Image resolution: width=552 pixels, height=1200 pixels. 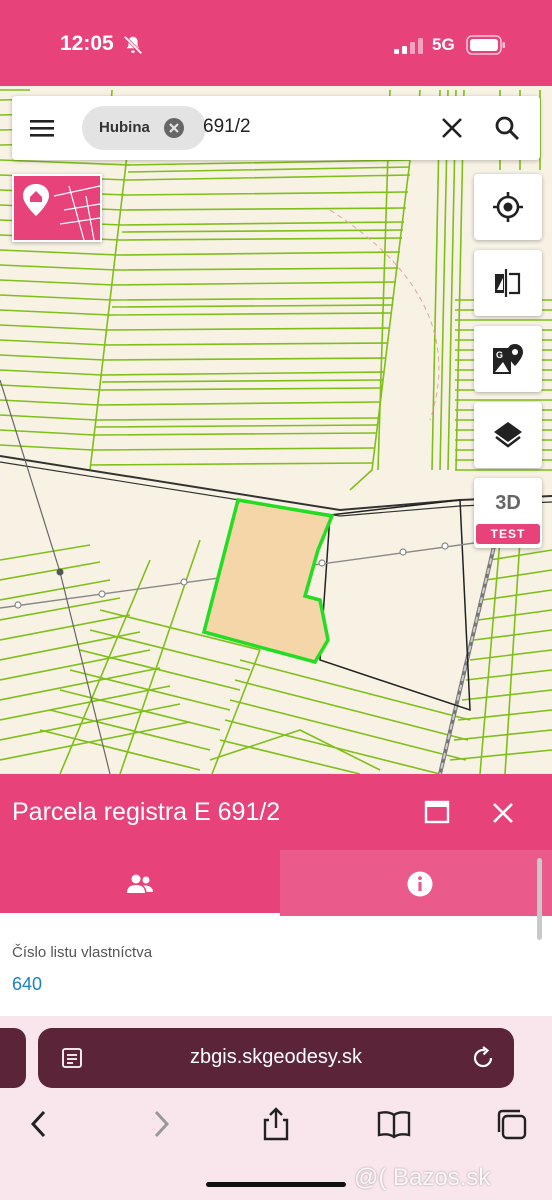 What do you see at coordinates (27, 984) in the screenshot?
I see `ownership-sheet-value: 640` at bounding box center [27, 984].